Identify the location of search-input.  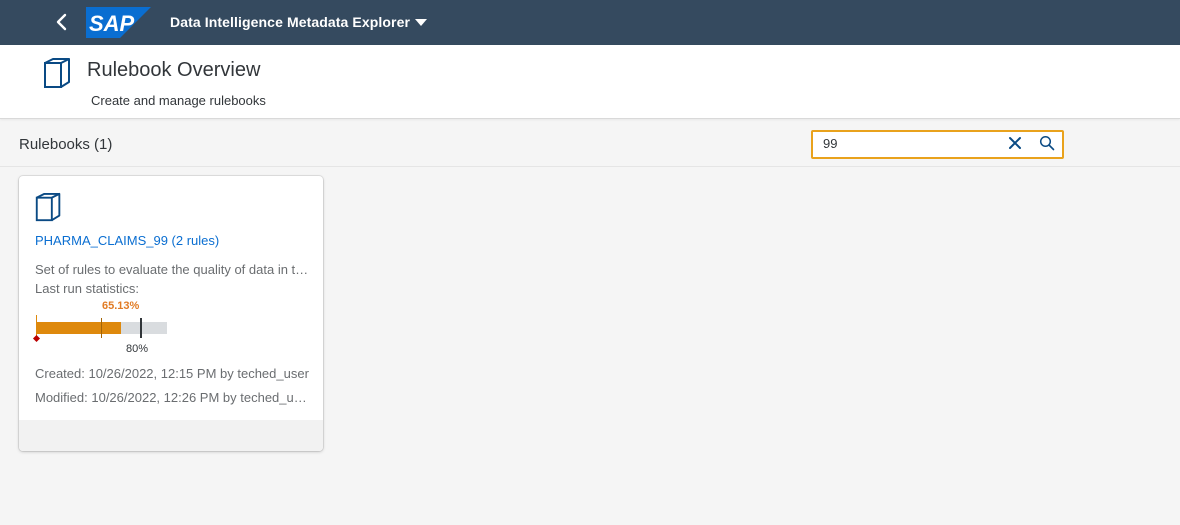
(908, 143).